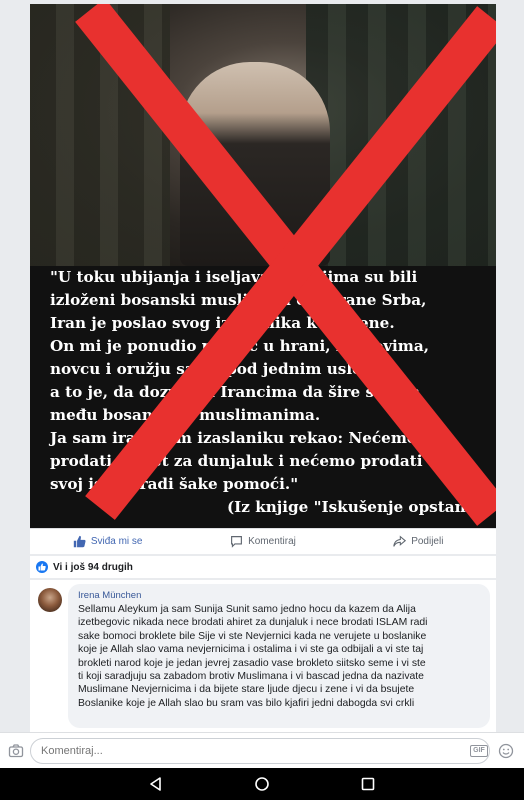 The height and width of the screenshot is (800, 524). Describe the element at coordinates (222, 323) in the screenshot. I see `quote-line: Iran je poslao svog izaslanika kod mene.` at that location.